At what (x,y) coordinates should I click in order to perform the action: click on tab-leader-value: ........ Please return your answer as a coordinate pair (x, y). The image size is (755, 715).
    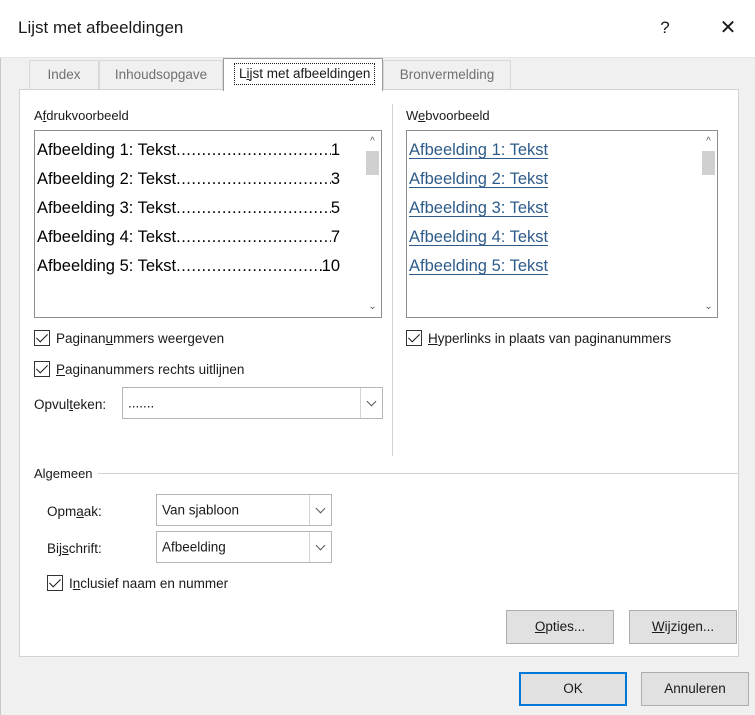
    Looking at the image, I should click on (141, 403).